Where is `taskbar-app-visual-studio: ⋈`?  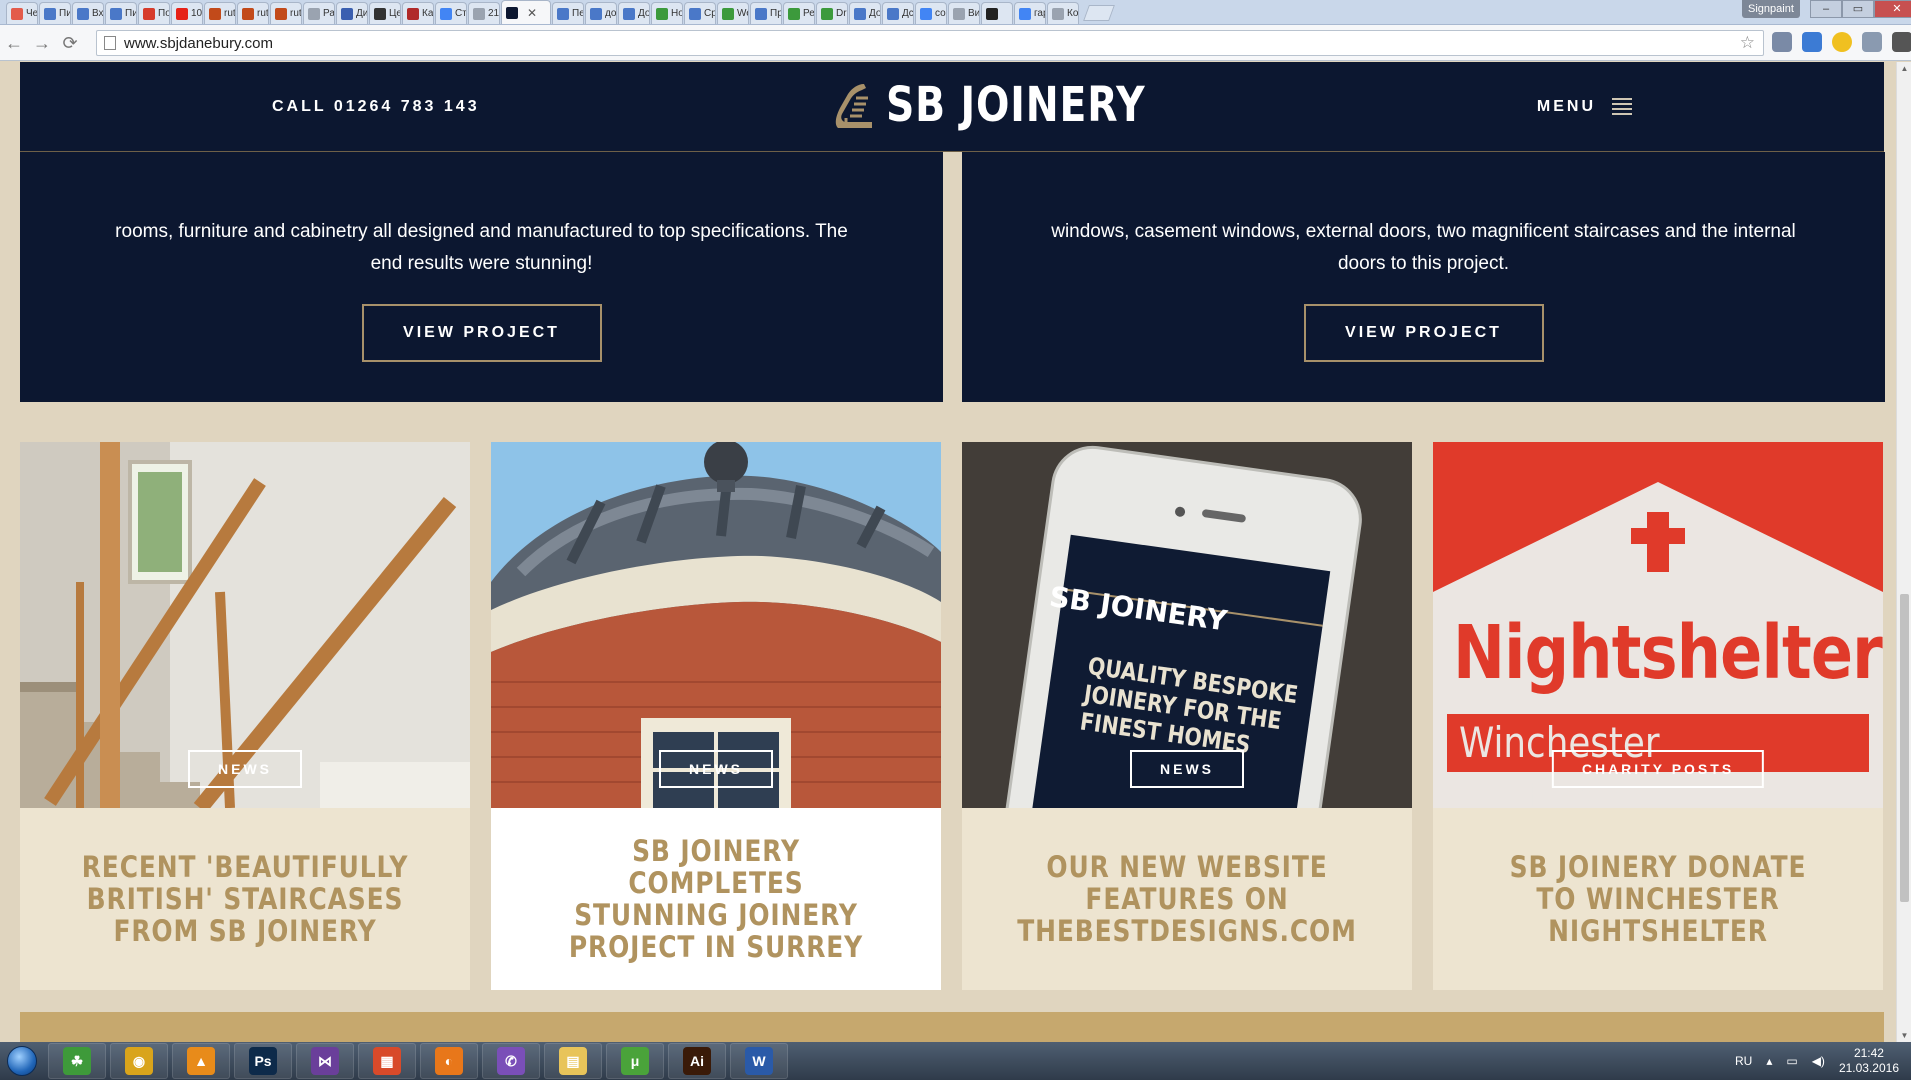
taskbar-app-visual-studio: ⋈ is located at coordinates (325, 1061).